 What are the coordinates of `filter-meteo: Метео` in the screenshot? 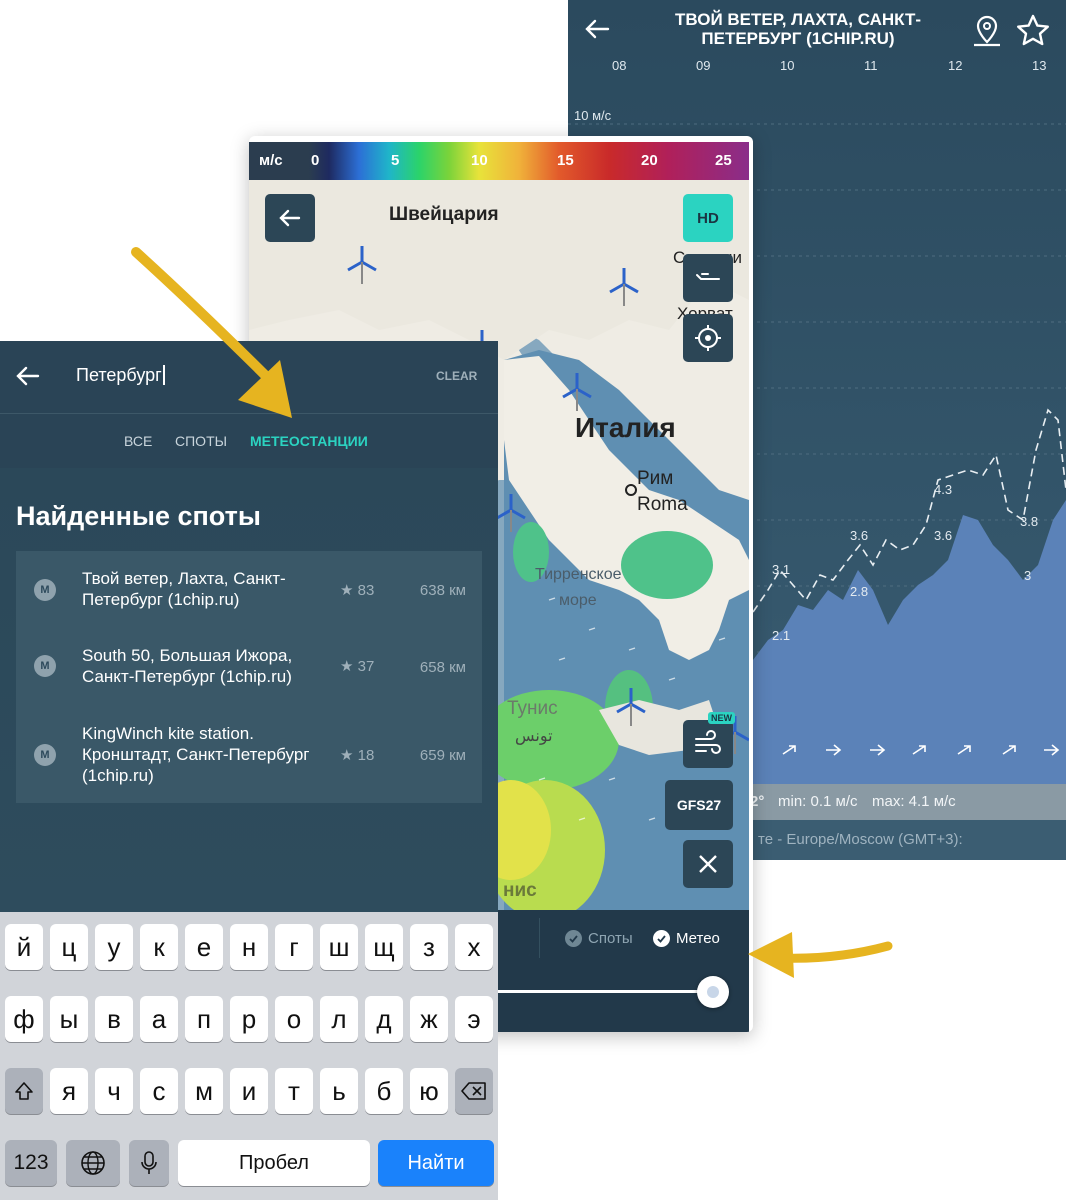 It's located at (686, 938).